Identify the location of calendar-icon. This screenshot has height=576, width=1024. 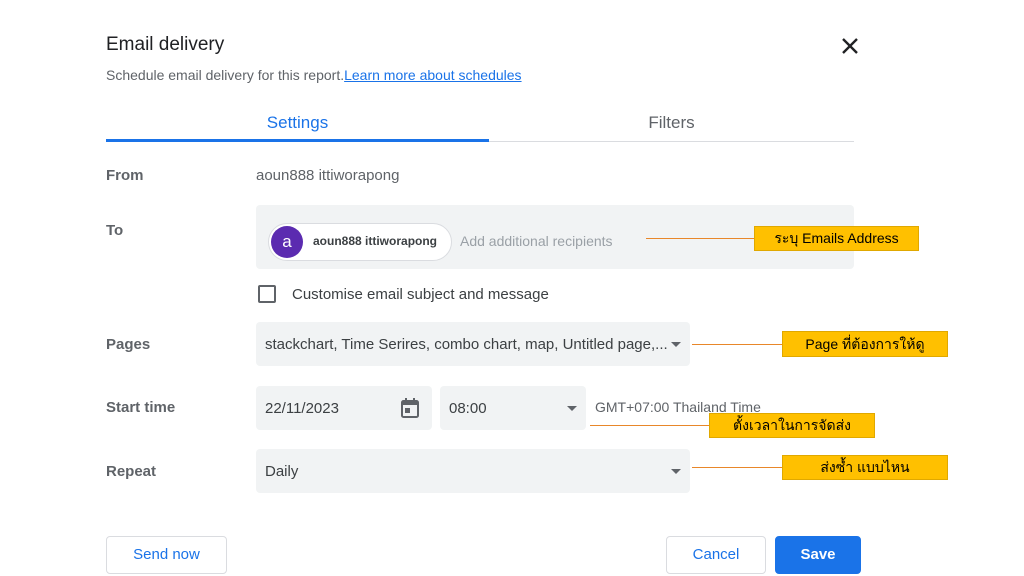
(410, 408).